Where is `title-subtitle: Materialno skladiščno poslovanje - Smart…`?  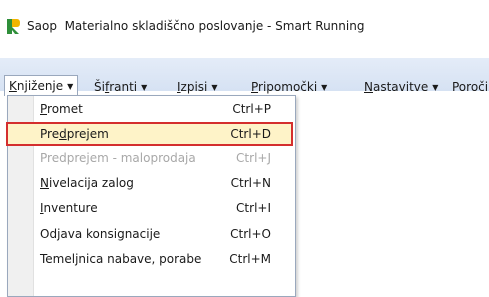 title-subtitle: Materialno skladiščno poslovanje - Smart… is located at coordinates (214, 26).